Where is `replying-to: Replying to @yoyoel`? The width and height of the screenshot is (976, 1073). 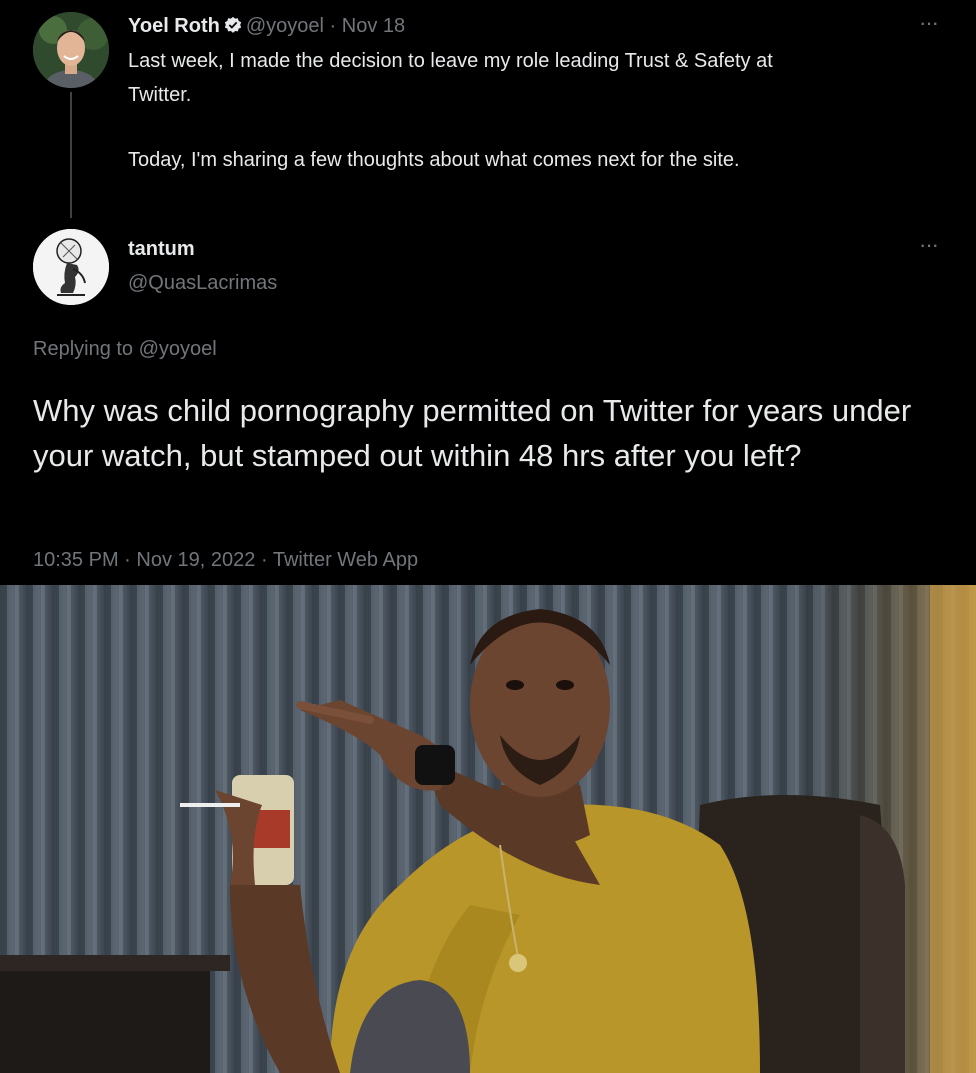 replying-to: Replying to @yoyoel is located at coordinates (125, 349).